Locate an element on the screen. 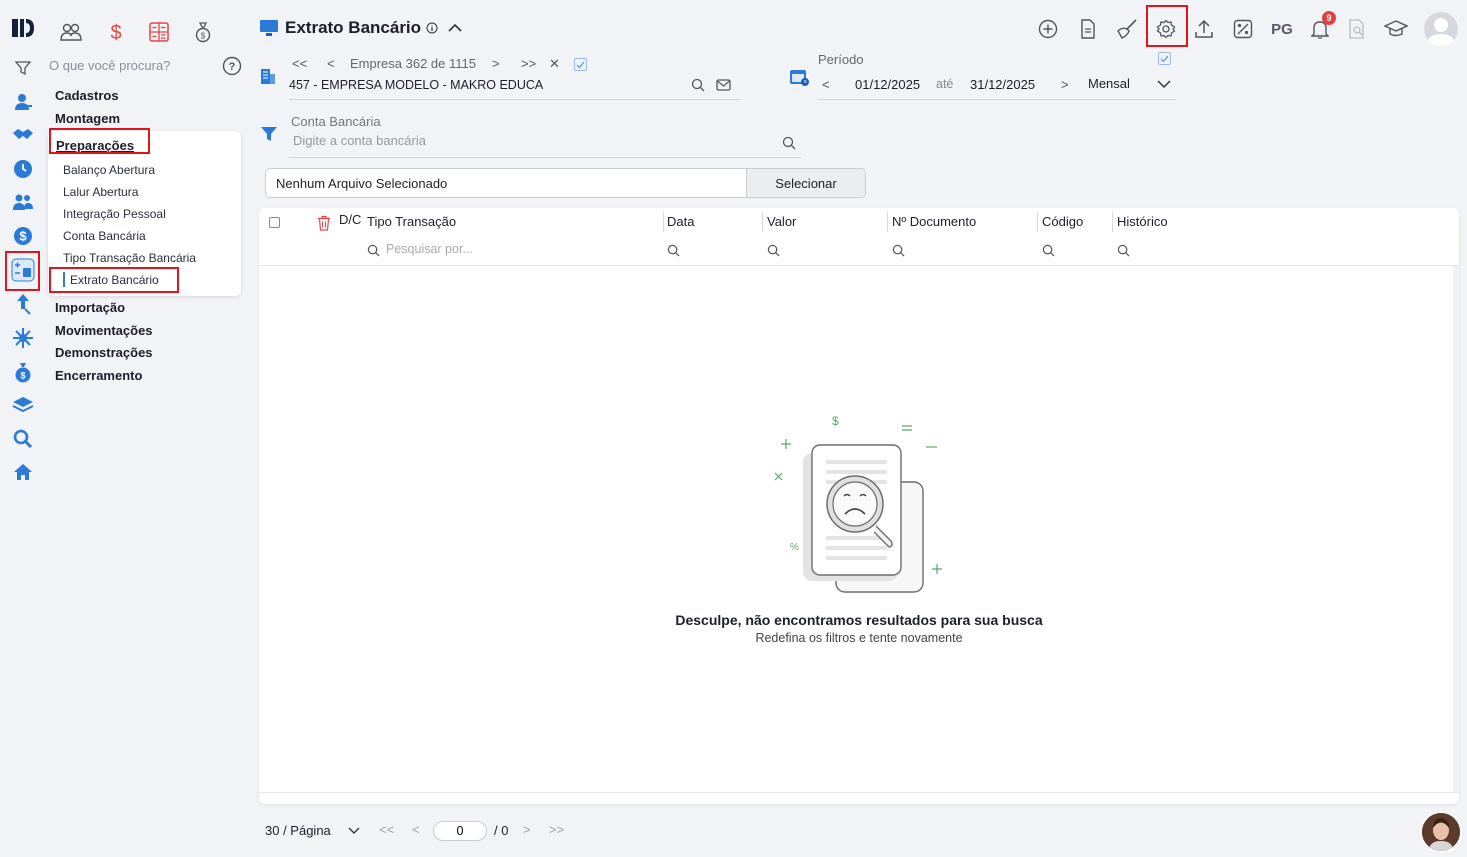 The width and height of the screenshot is (1467, 857). info-icon is located at coordinates (432, 28).